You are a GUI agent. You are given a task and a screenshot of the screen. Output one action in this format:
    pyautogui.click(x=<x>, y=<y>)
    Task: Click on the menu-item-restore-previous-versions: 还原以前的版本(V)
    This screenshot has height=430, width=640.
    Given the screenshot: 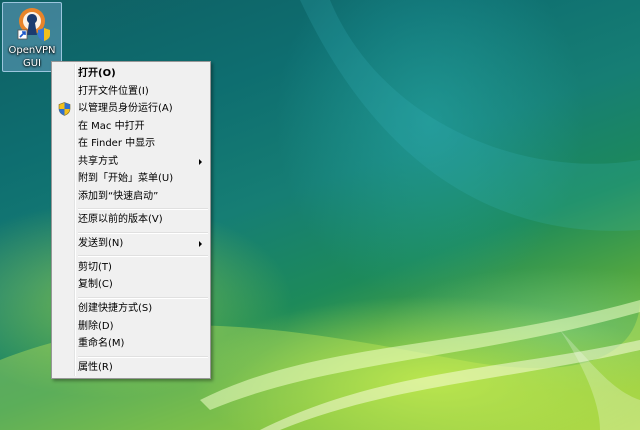 What is the action you would take?
    pyautogui.click(x=132, y=220)
    